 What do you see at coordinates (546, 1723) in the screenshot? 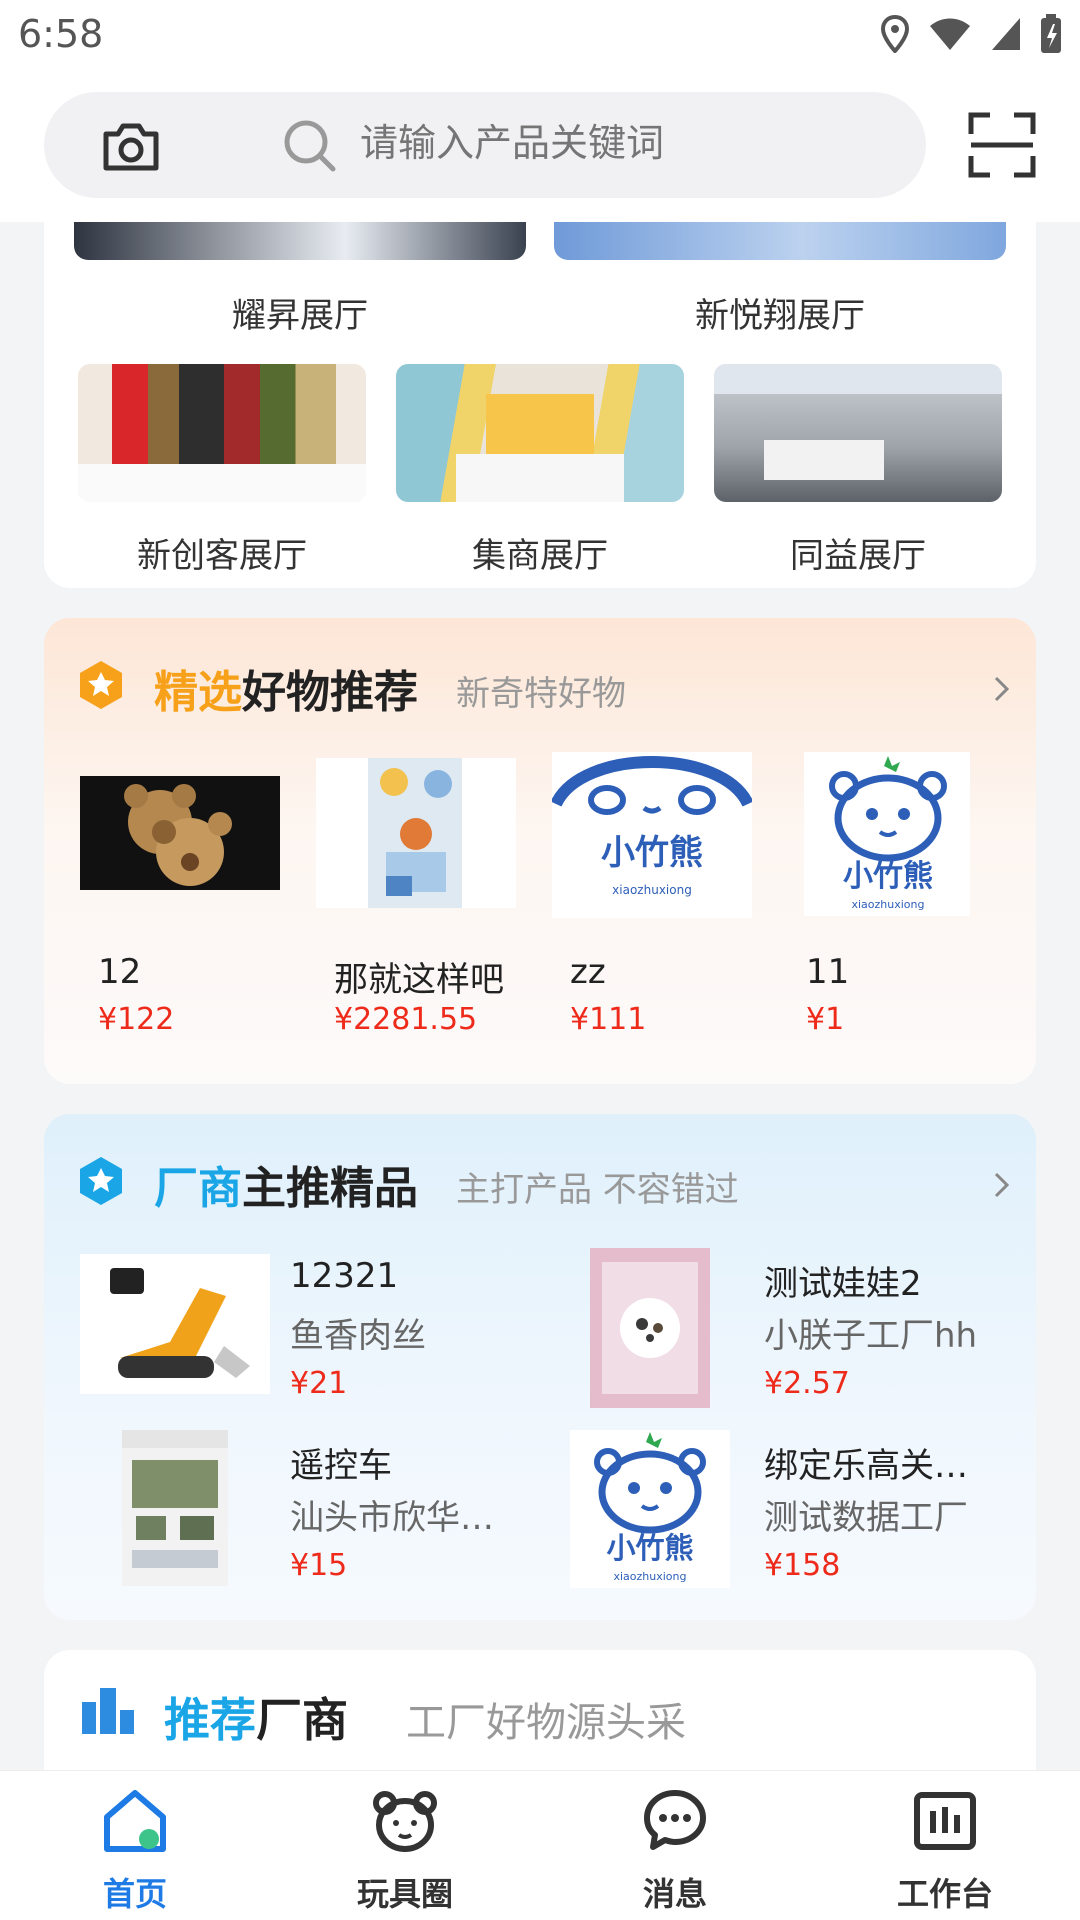
I see `section-subtitle: 工厂好物源头采` at bounding box center [546, 1723].